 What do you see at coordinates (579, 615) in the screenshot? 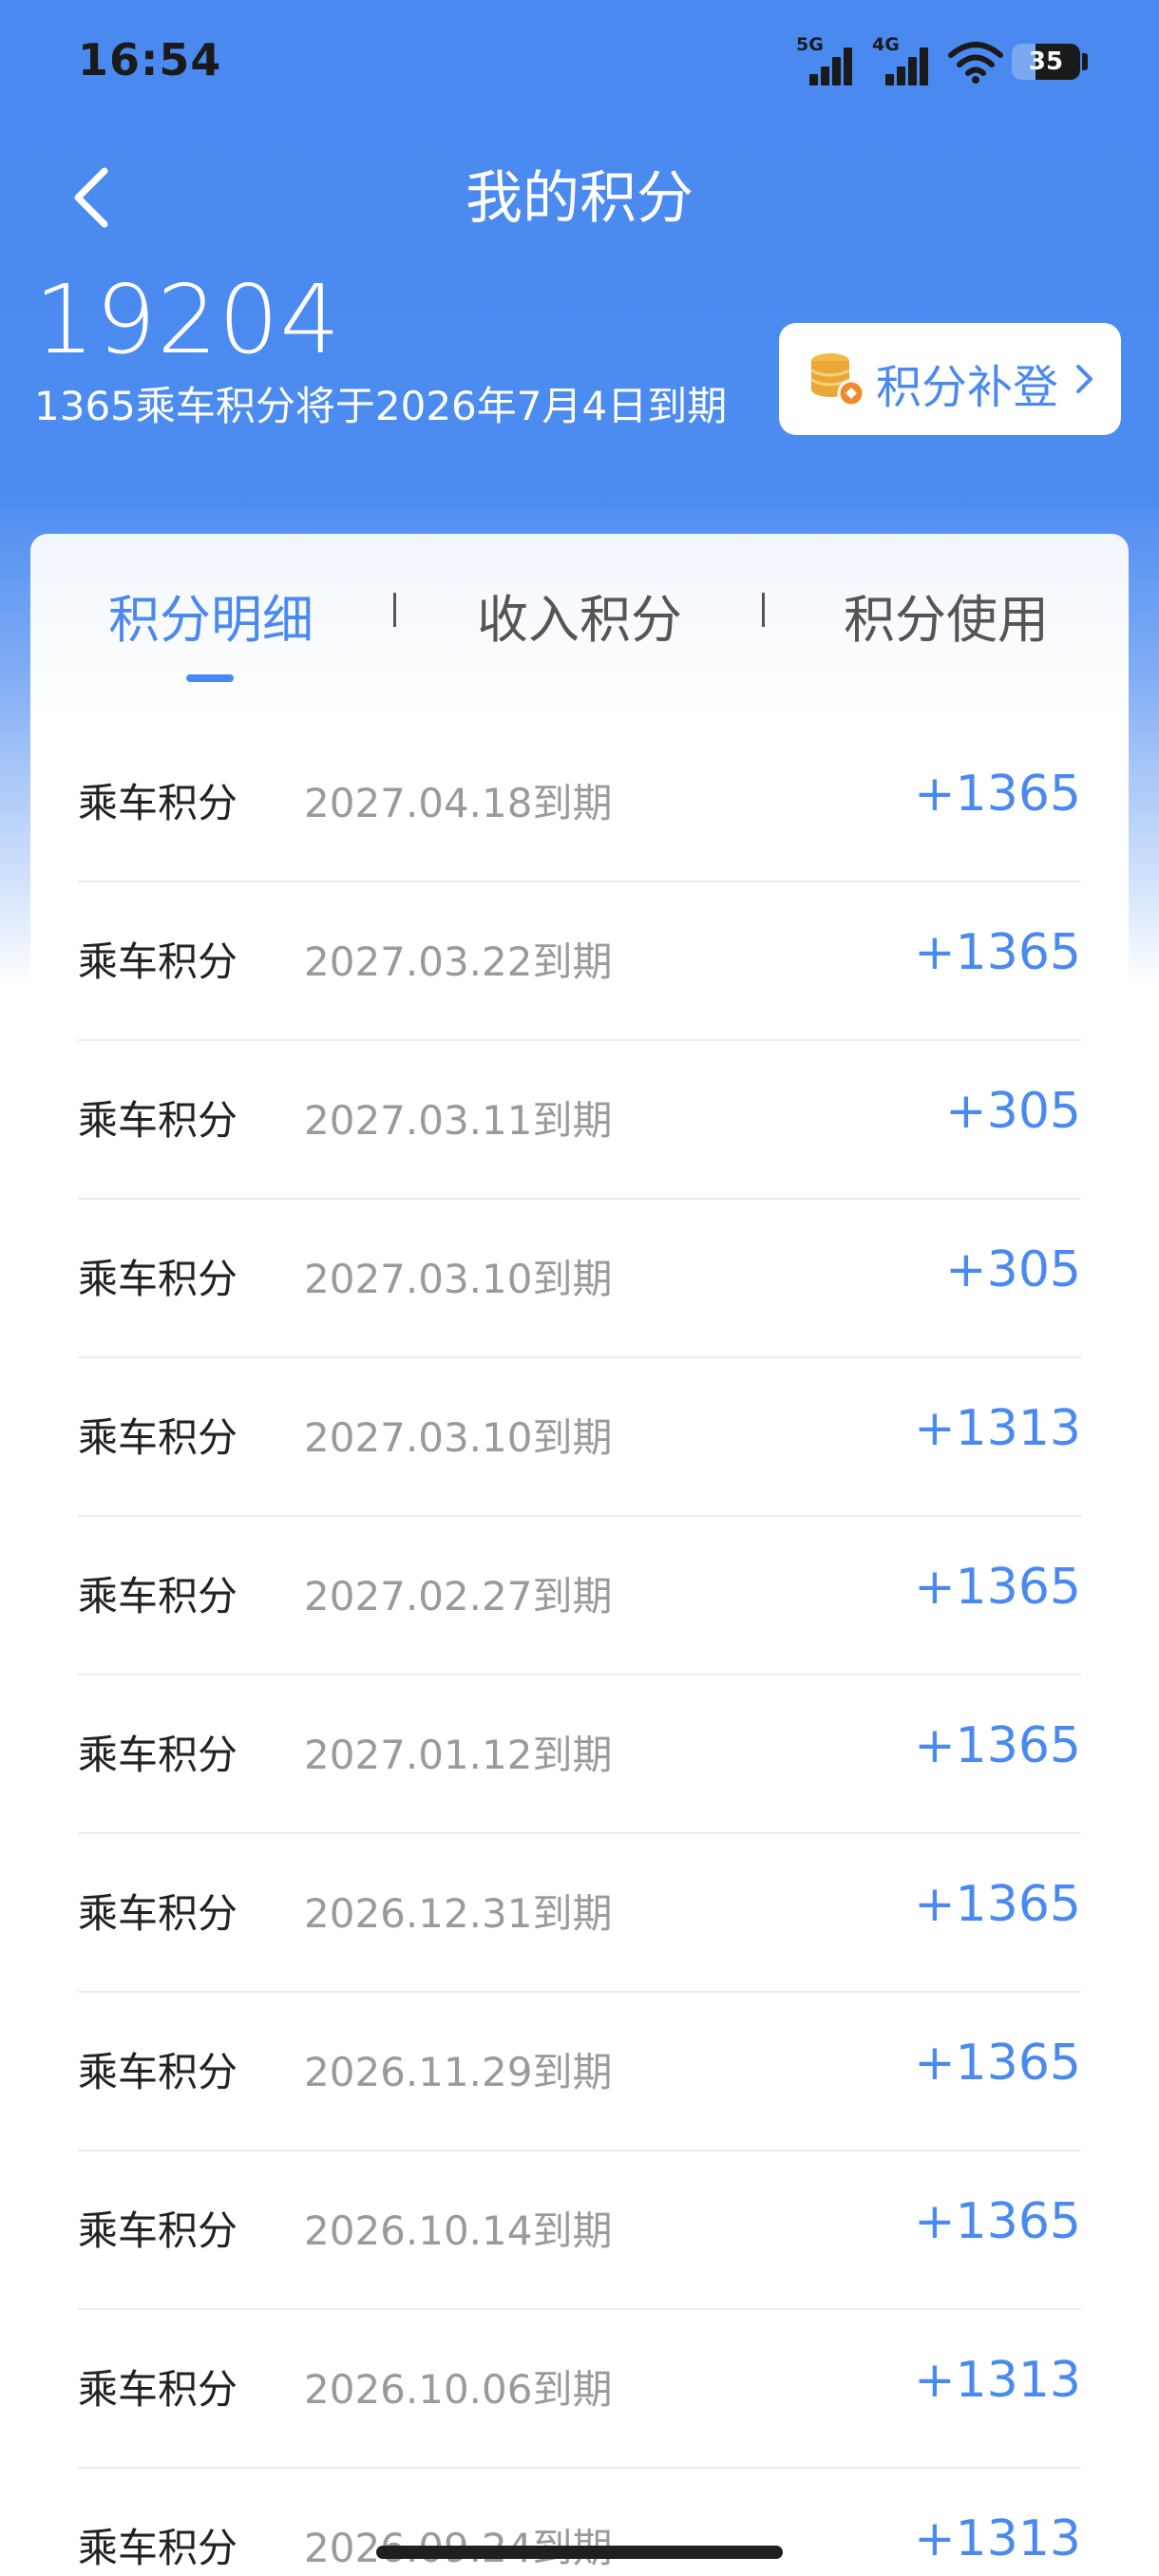
I see `tab-points-income: 收入积分` at bounding box center [579, 615].